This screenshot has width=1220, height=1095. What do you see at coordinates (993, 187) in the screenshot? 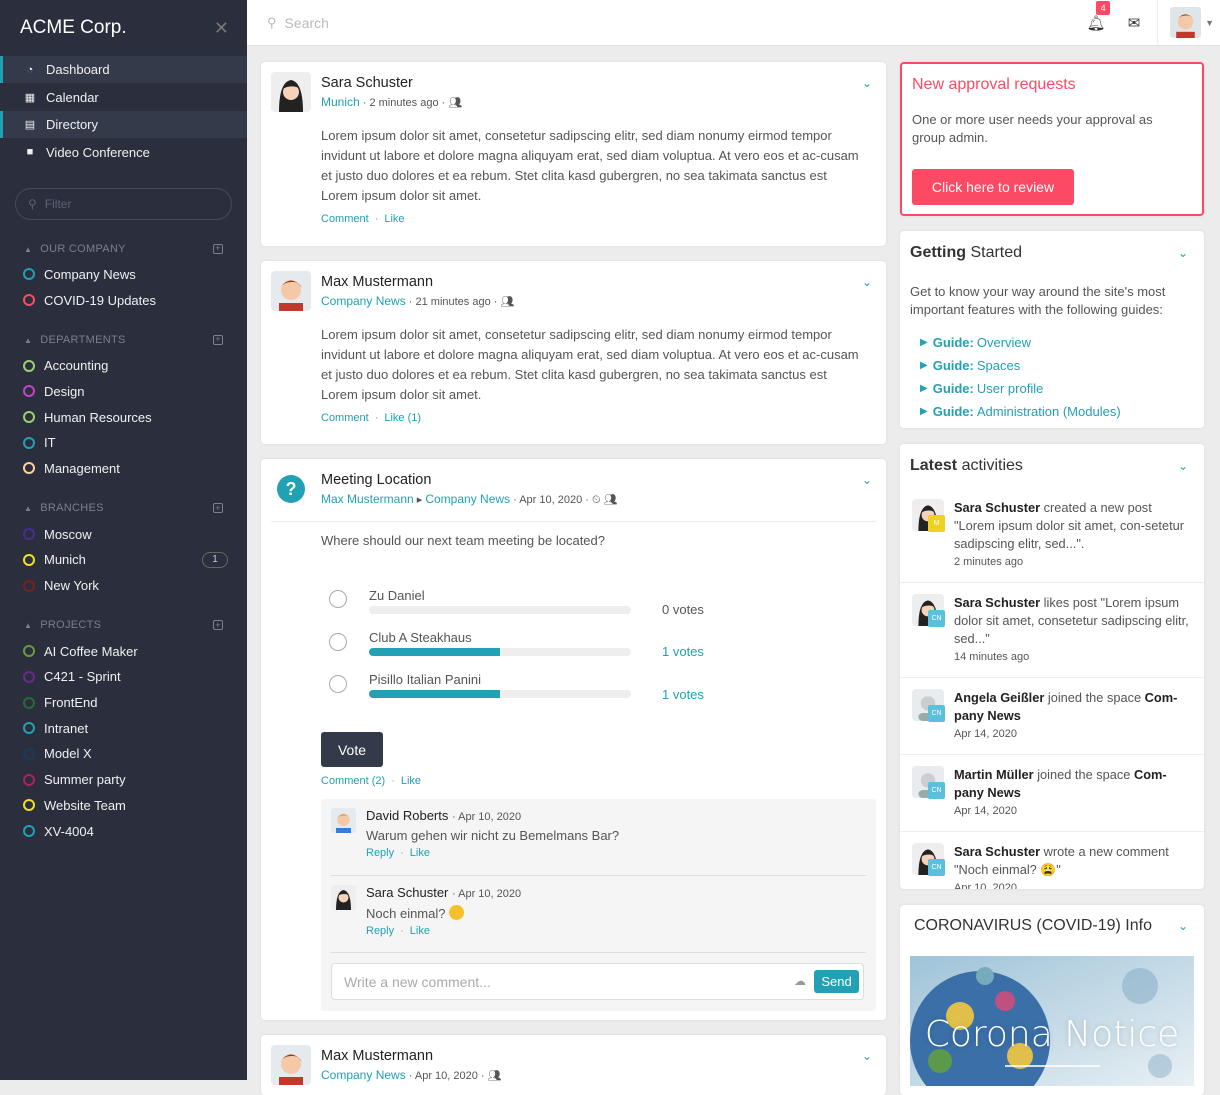
I see `review-button: Click here to review` at bounding box center [993, 187].